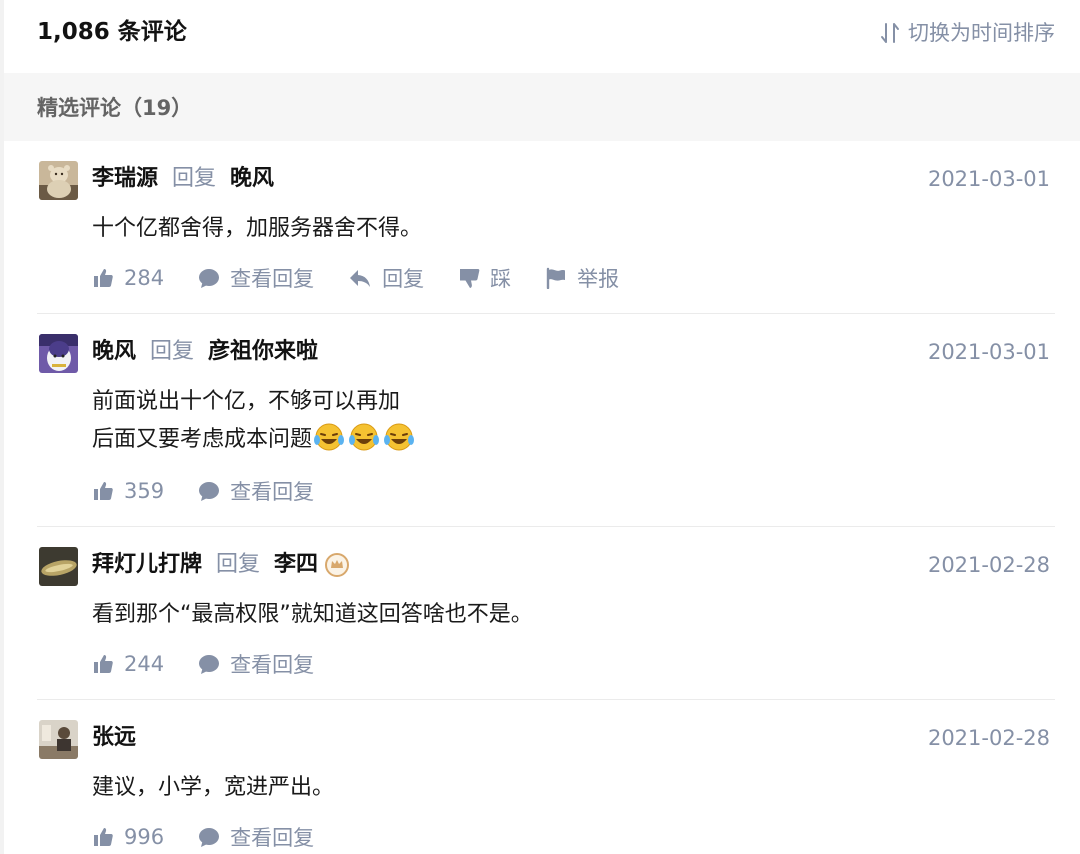 Image resolution: width=1080 pixels, height=854 pixels. Describe the element at coordinates (542, 107) in the screenshot. I see `featured-comments-bar: 精选评论（19）` at that location.